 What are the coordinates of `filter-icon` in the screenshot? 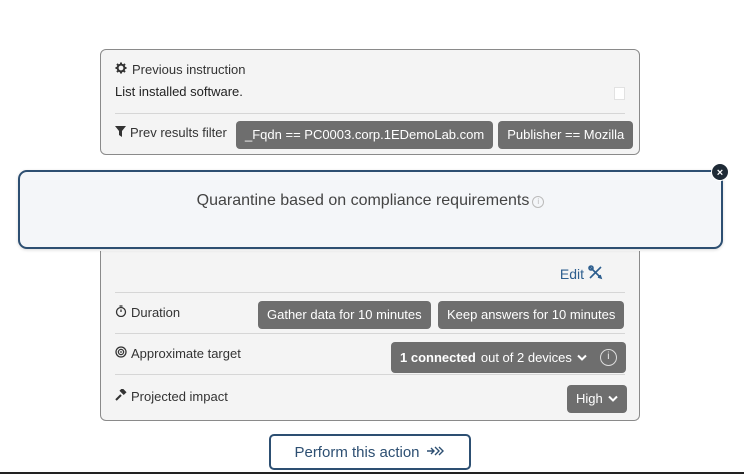 It's located at (120, 132).